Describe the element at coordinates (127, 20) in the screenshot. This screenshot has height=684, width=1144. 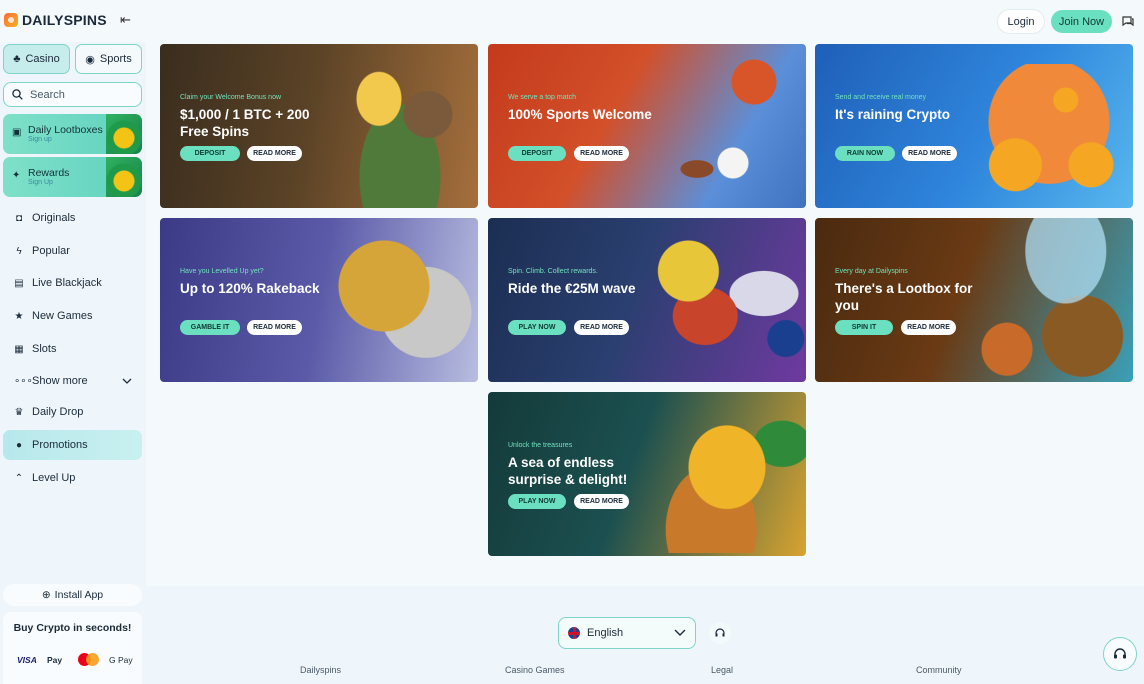
I see `collapse-sidebar-icon: ⇤` at that location.